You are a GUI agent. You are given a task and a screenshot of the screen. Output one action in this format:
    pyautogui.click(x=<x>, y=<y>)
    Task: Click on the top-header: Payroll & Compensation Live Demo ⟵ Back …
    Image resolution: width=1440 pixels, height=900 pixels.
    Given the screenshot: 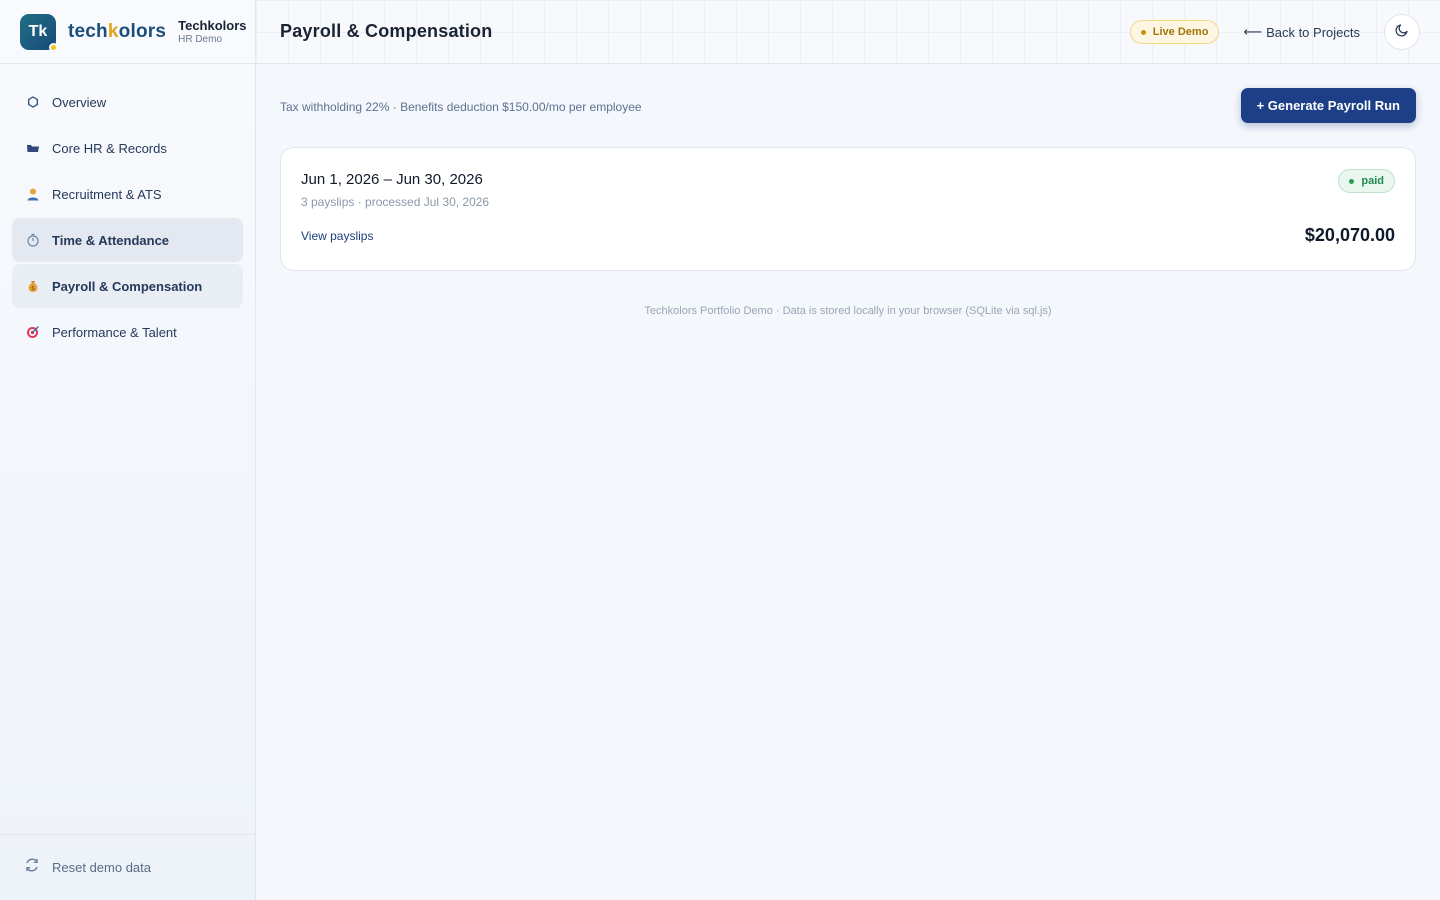 What is the action you would take?
    pyautogui.click(x=848, y=32)
    